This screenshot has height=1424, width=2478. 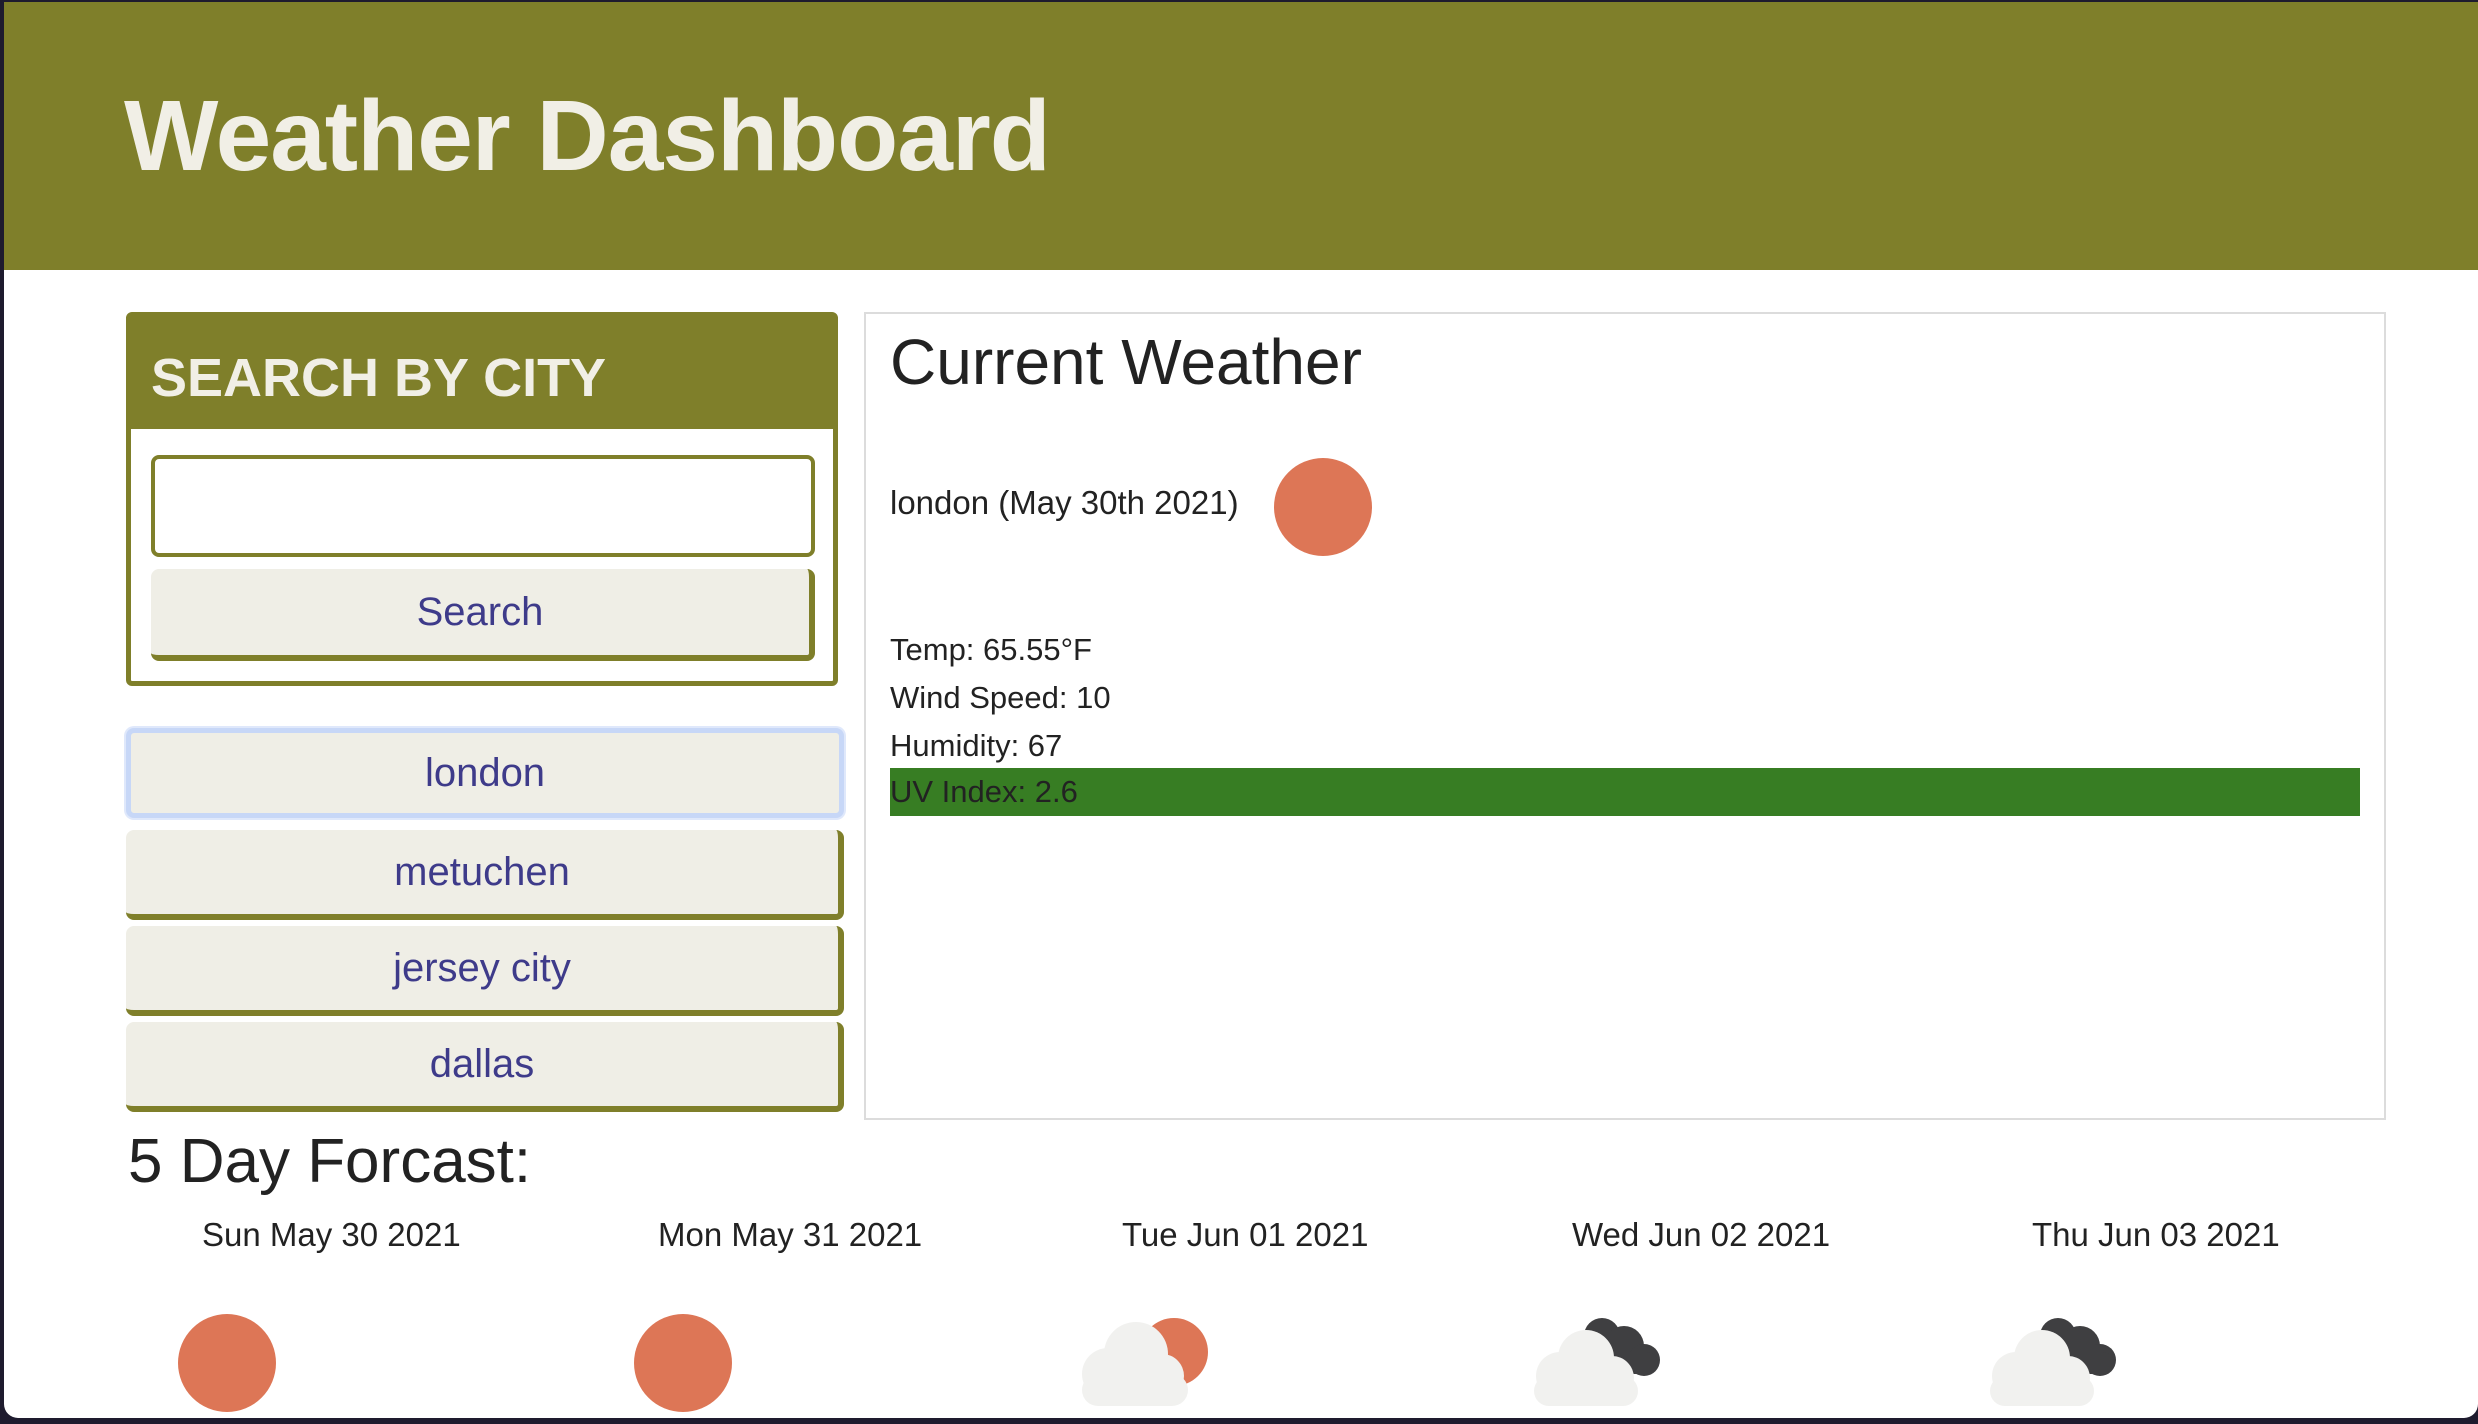 I want to click on search-card-header: SEARCH BY CITY, so click(x=482, y=373).